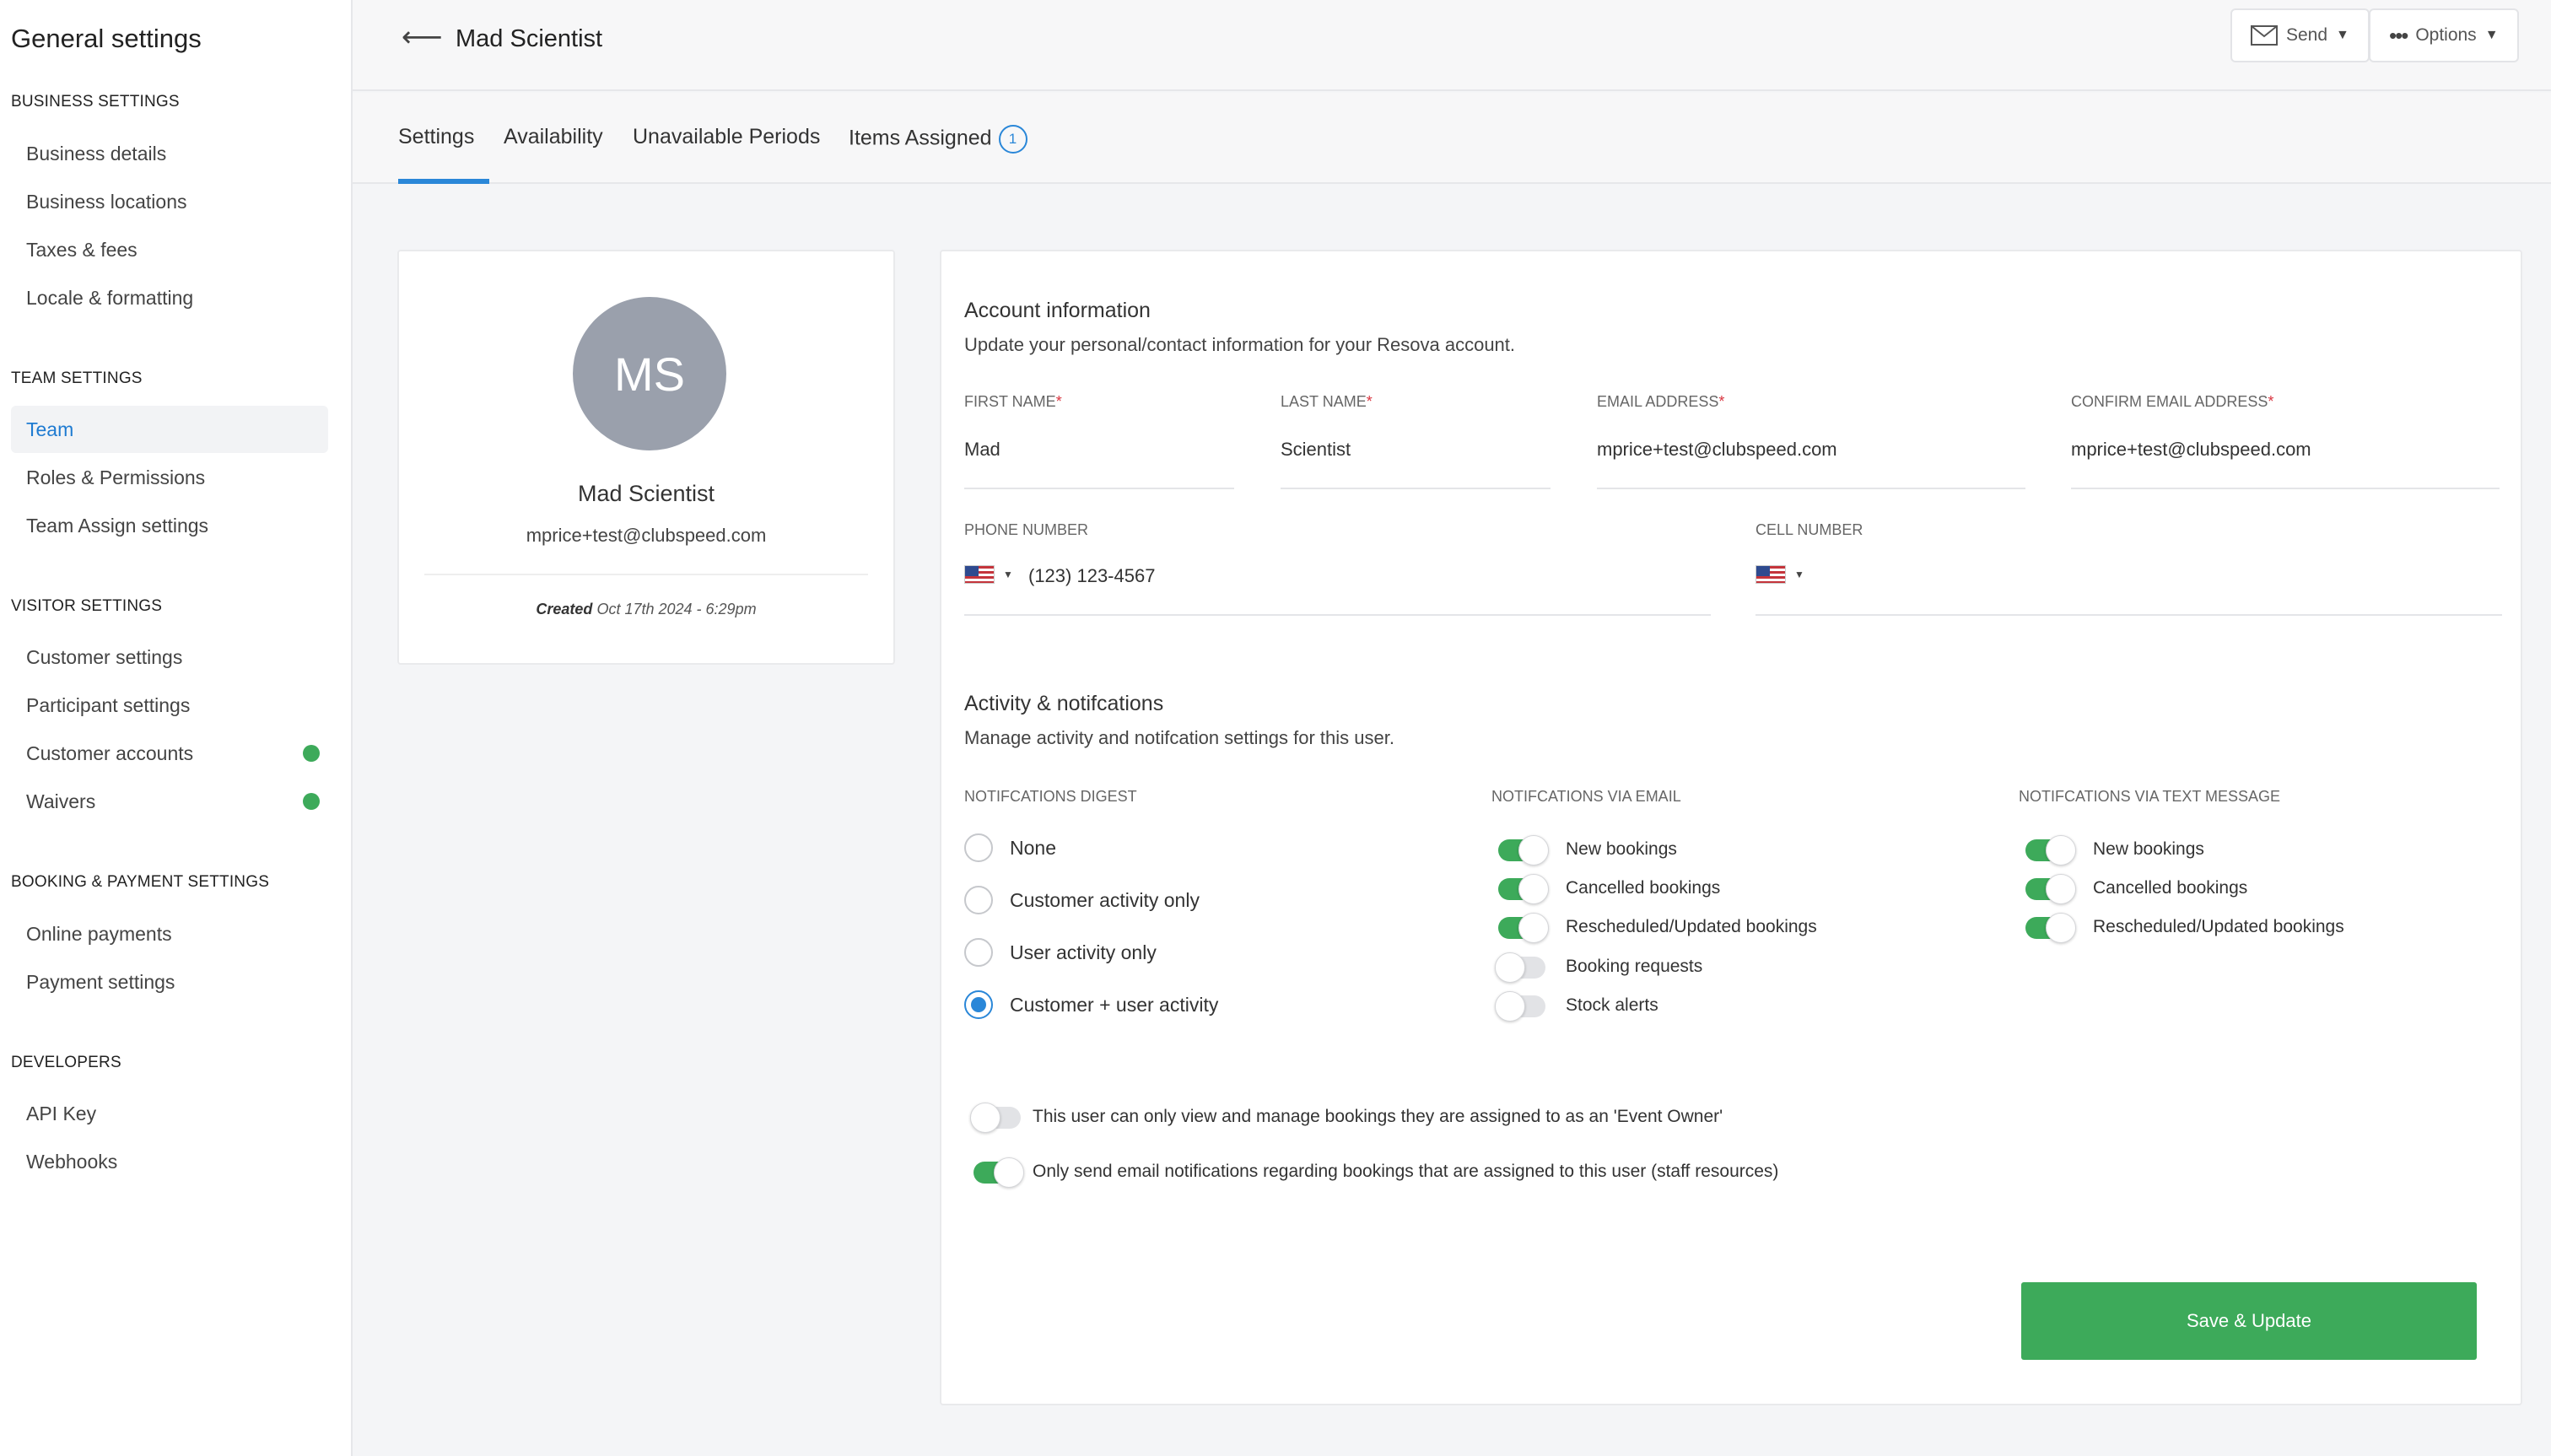 The width and height of the screenshot is (2551, 1456). What do you see at coordinates (553, 154) in the screenshot?
I see `tab-availability: Availability` at bounding box center [553, 154].